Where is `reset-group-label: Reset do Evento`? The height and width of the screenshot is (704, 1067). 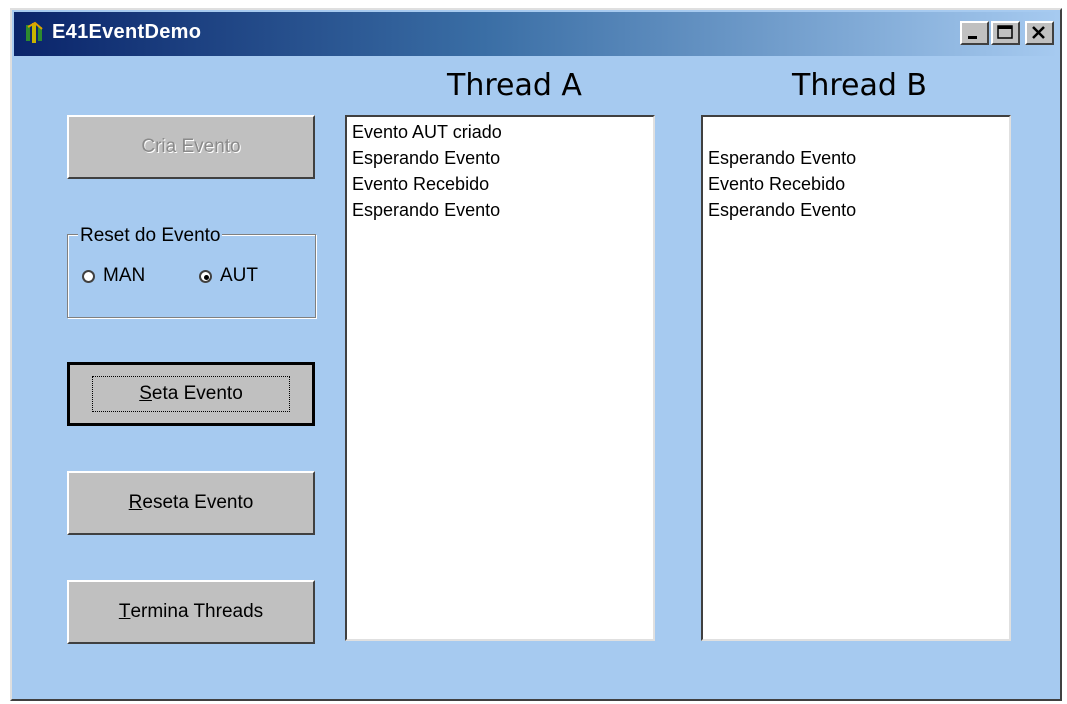 reset-group-label: Reset do Evento is located at coordinates (150, 236).